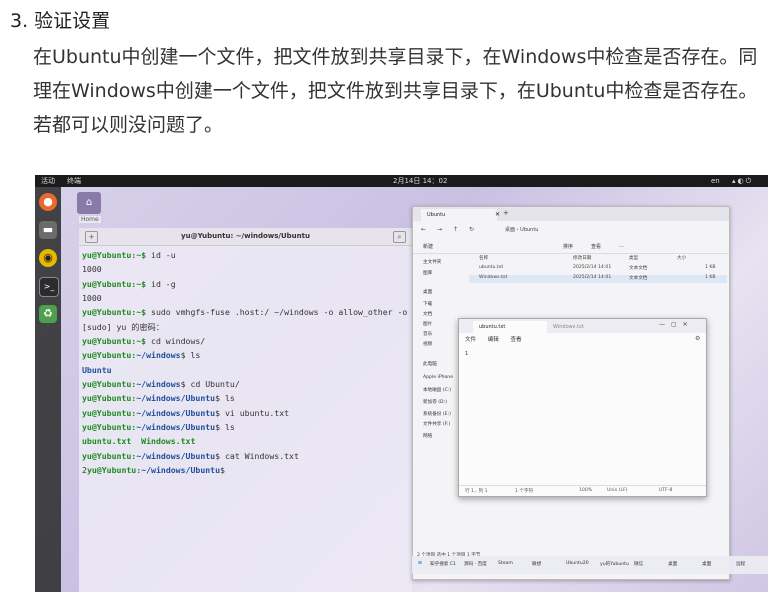 Image resolution: width=775 pixels, height=592 pixels. What do you see at coordinates (436, 215) in the screenshot?
I see `explorer-tab-label: Ubuntu` at bounding box center [436, 215].